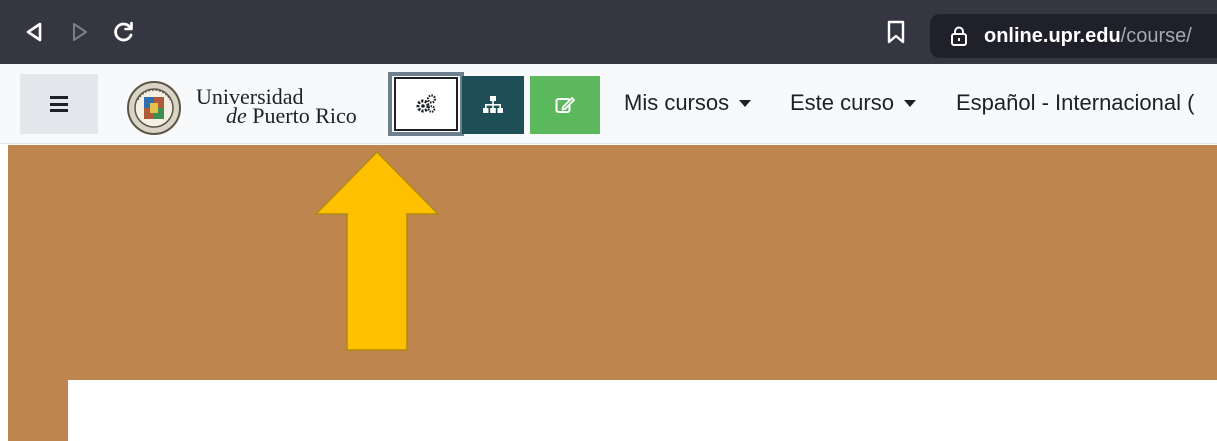 Image resolution: width=1217 pixels, height=441 pixels. I want to click on course-content-card, so click(642, 410).